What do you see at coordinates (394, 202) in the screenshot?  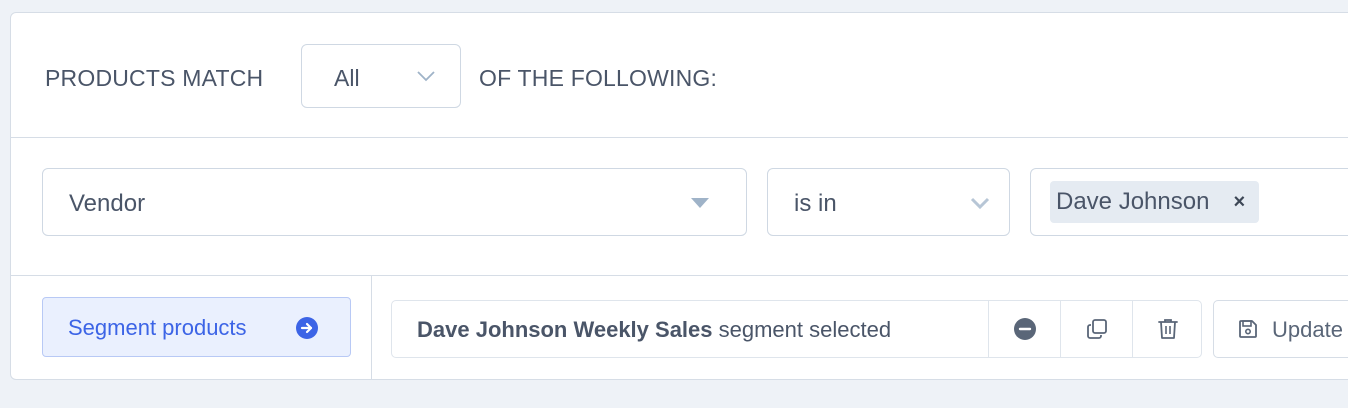 I see `field-select: Vendor` at bounding box center [394, 202].